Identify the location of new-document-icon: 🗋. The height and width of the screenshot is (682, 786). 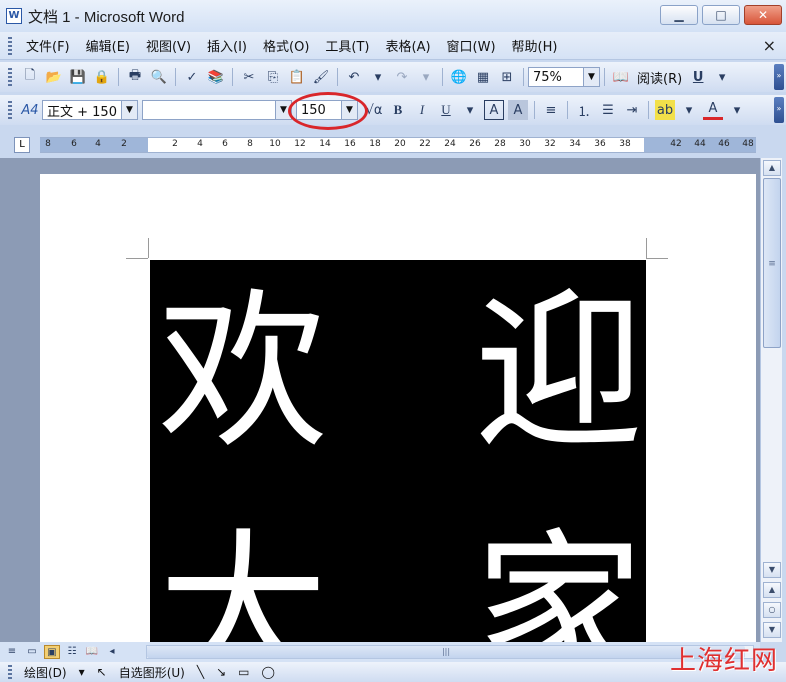
(30, 77).